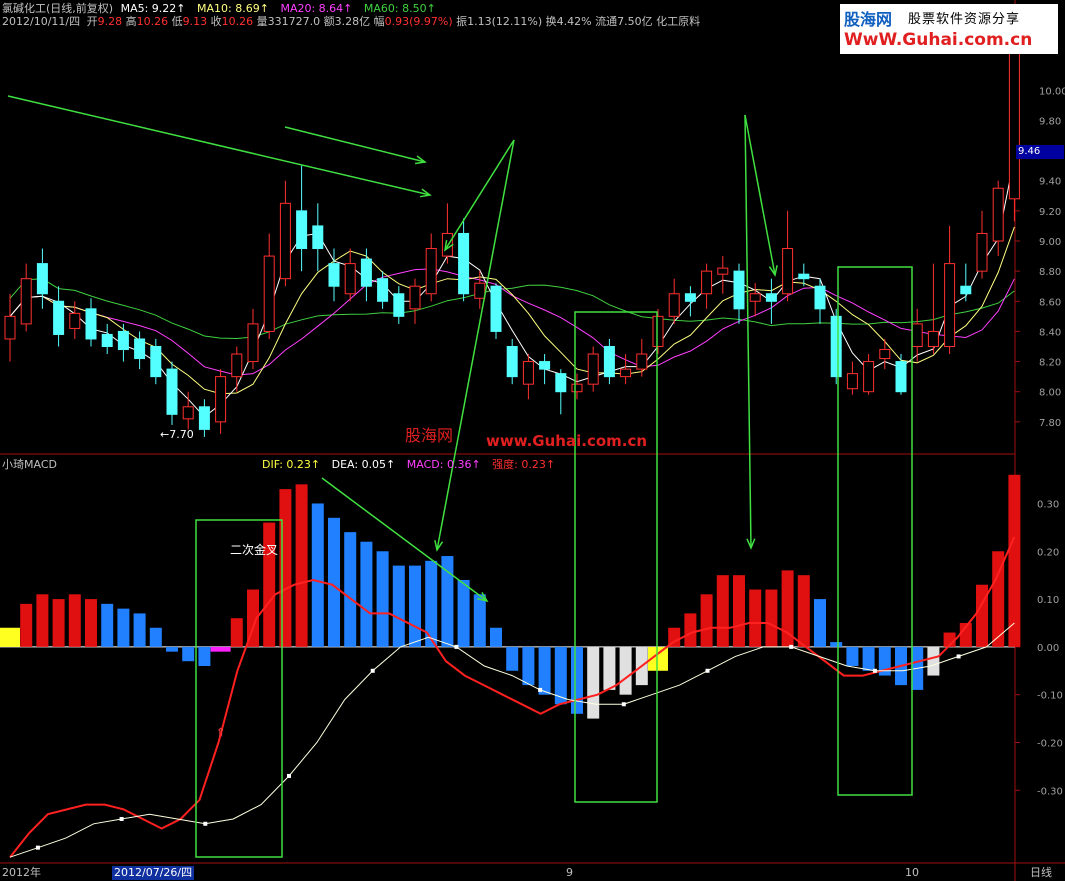  Describe the element at coordinates (1050, 272) in the screenshot. I see `price-tick-label: 8.80` at that location.